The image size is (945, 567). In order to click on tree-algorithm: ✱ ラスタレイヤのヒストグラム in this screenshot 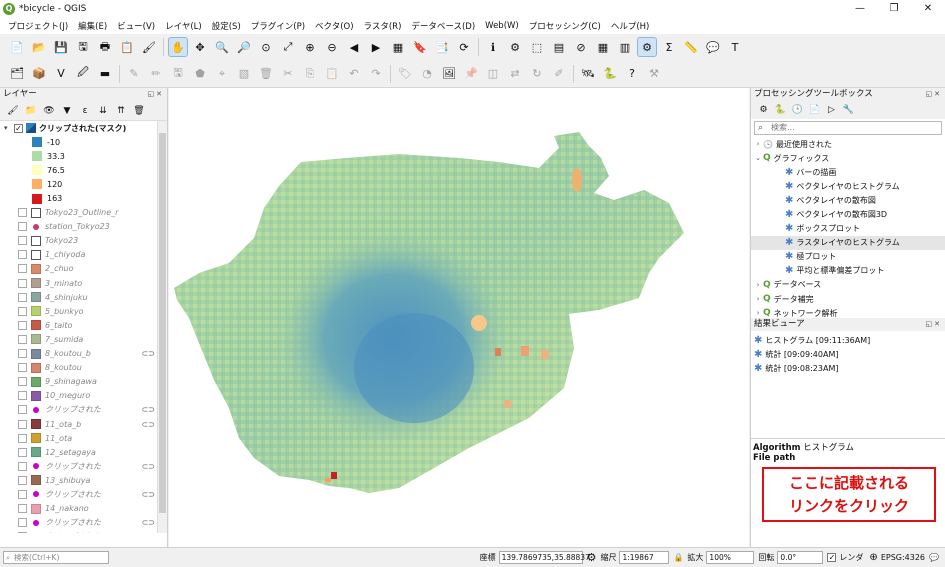, I will do `click(848, 242)`.